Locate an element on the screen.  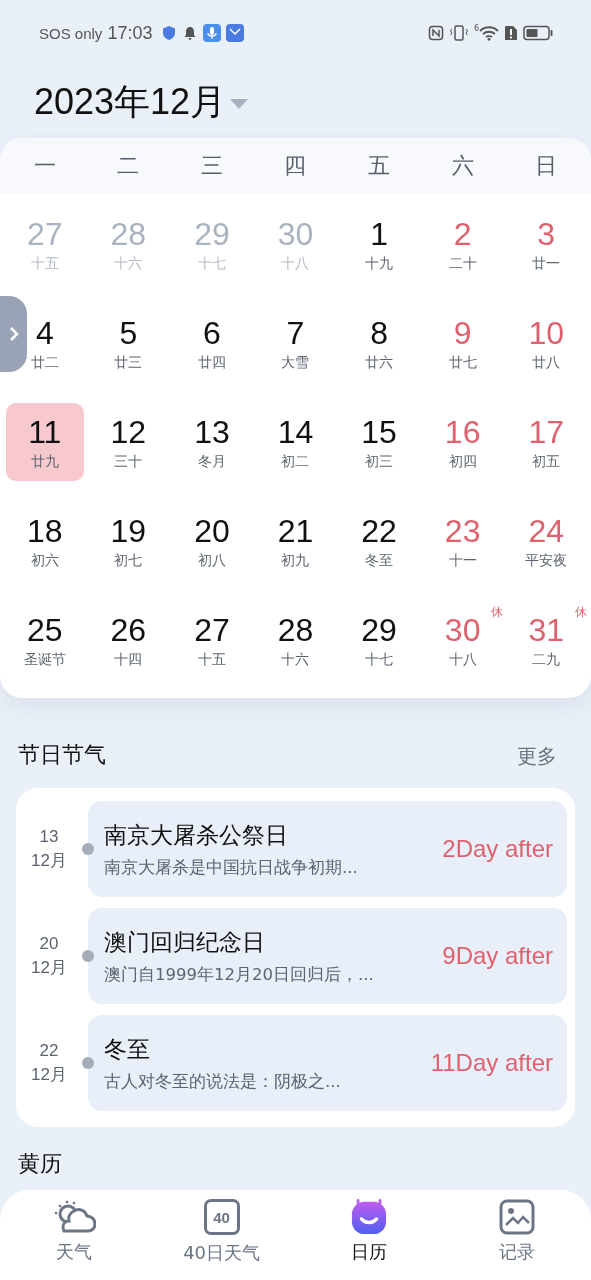
day-cell: 9 廿七 is located at coordinates (462, 342).